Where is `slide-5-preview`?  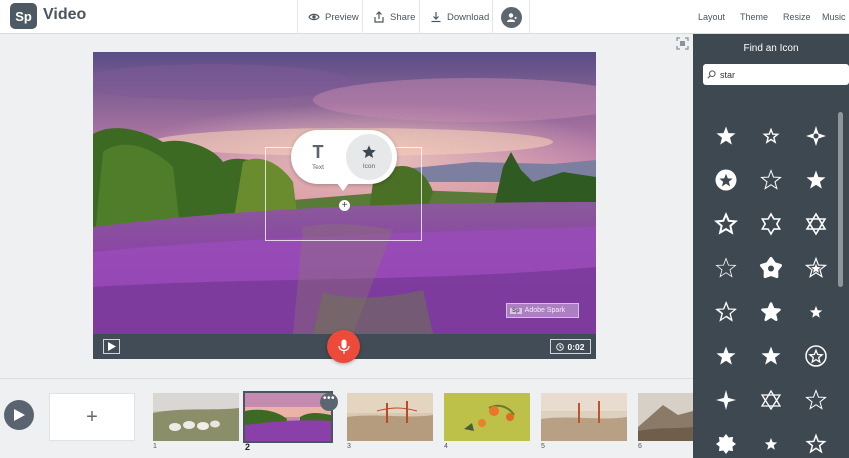 slide-5-preview is located at coordinates (584, 417).